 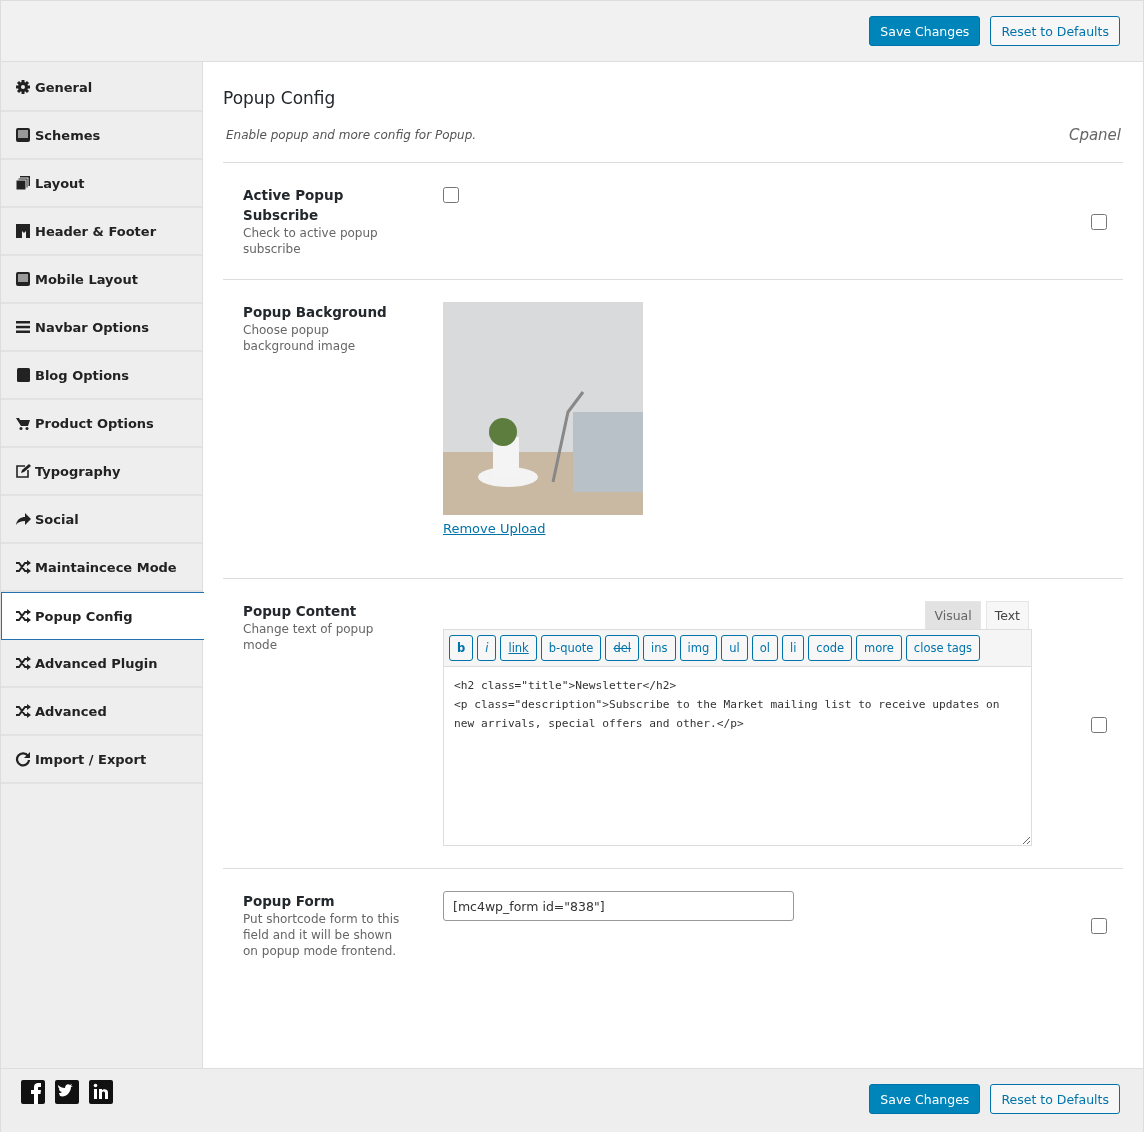 What do you see at coordinates (101, 184) in the screenshot?
I see `sidebar-item: Layout` at bounding box center [101, 184].